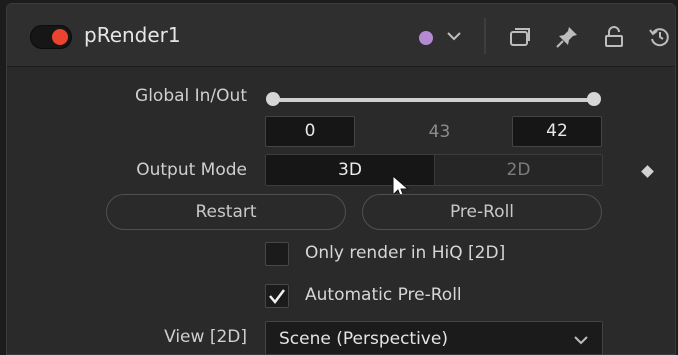  I want to click on color-dot-icon, so click(426, 38).